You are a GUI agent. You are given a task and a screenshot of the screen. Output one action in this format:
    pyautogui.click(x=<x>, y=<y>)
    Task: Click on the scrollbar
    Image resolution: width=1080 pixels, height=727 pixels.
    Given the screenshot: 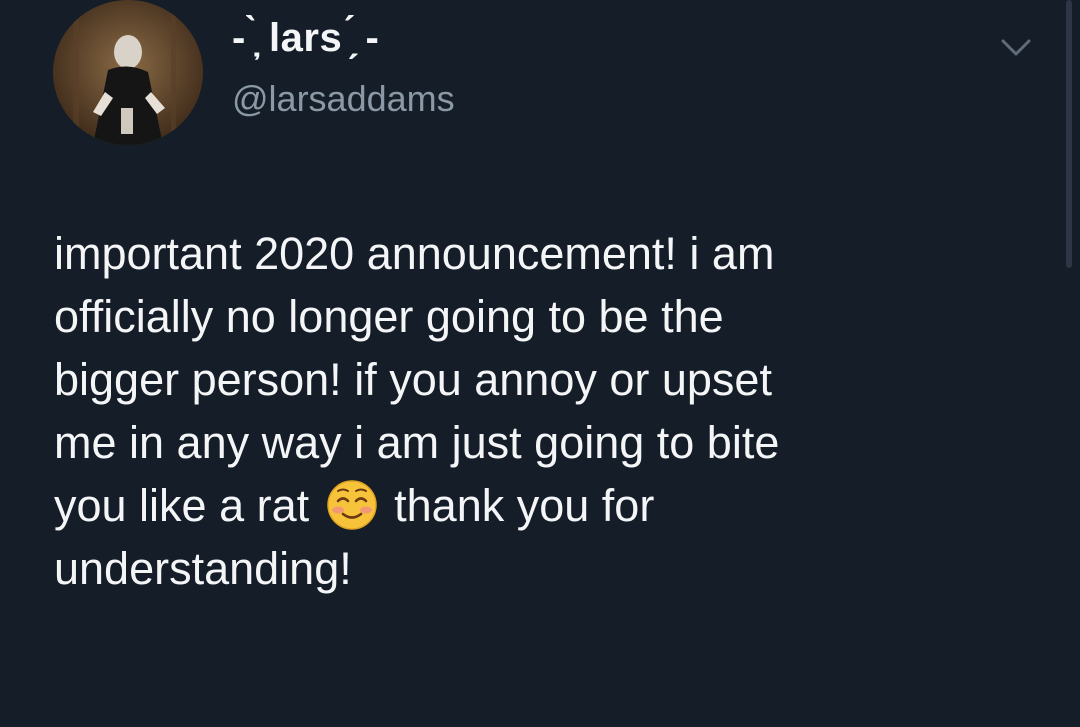 What is the action you would take?
    pyautogui.click(x=1069, y=134)
    